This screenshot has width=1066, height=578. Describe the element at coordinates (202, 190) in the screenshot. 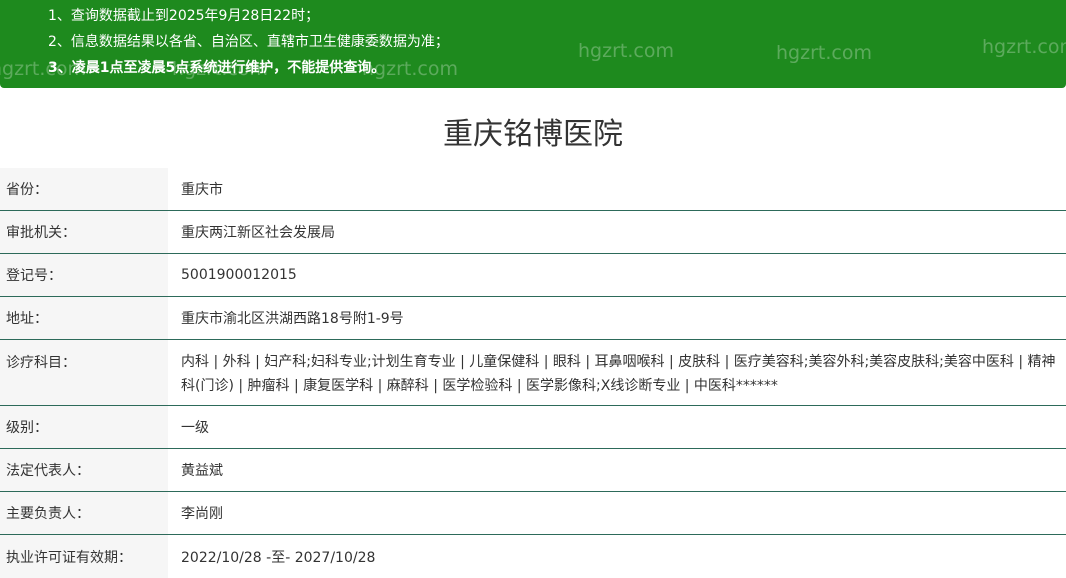

I see `field-value: 重庆市` at that location.